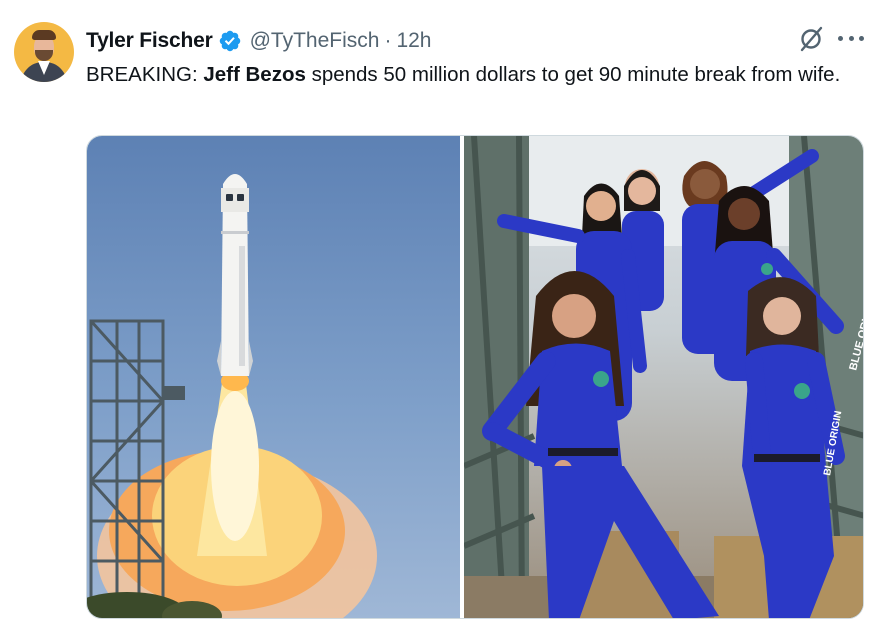  Describe the element at coordinates (315, 41) in the screenshot. I see `author-handle: @TyTheFisch` at that location.